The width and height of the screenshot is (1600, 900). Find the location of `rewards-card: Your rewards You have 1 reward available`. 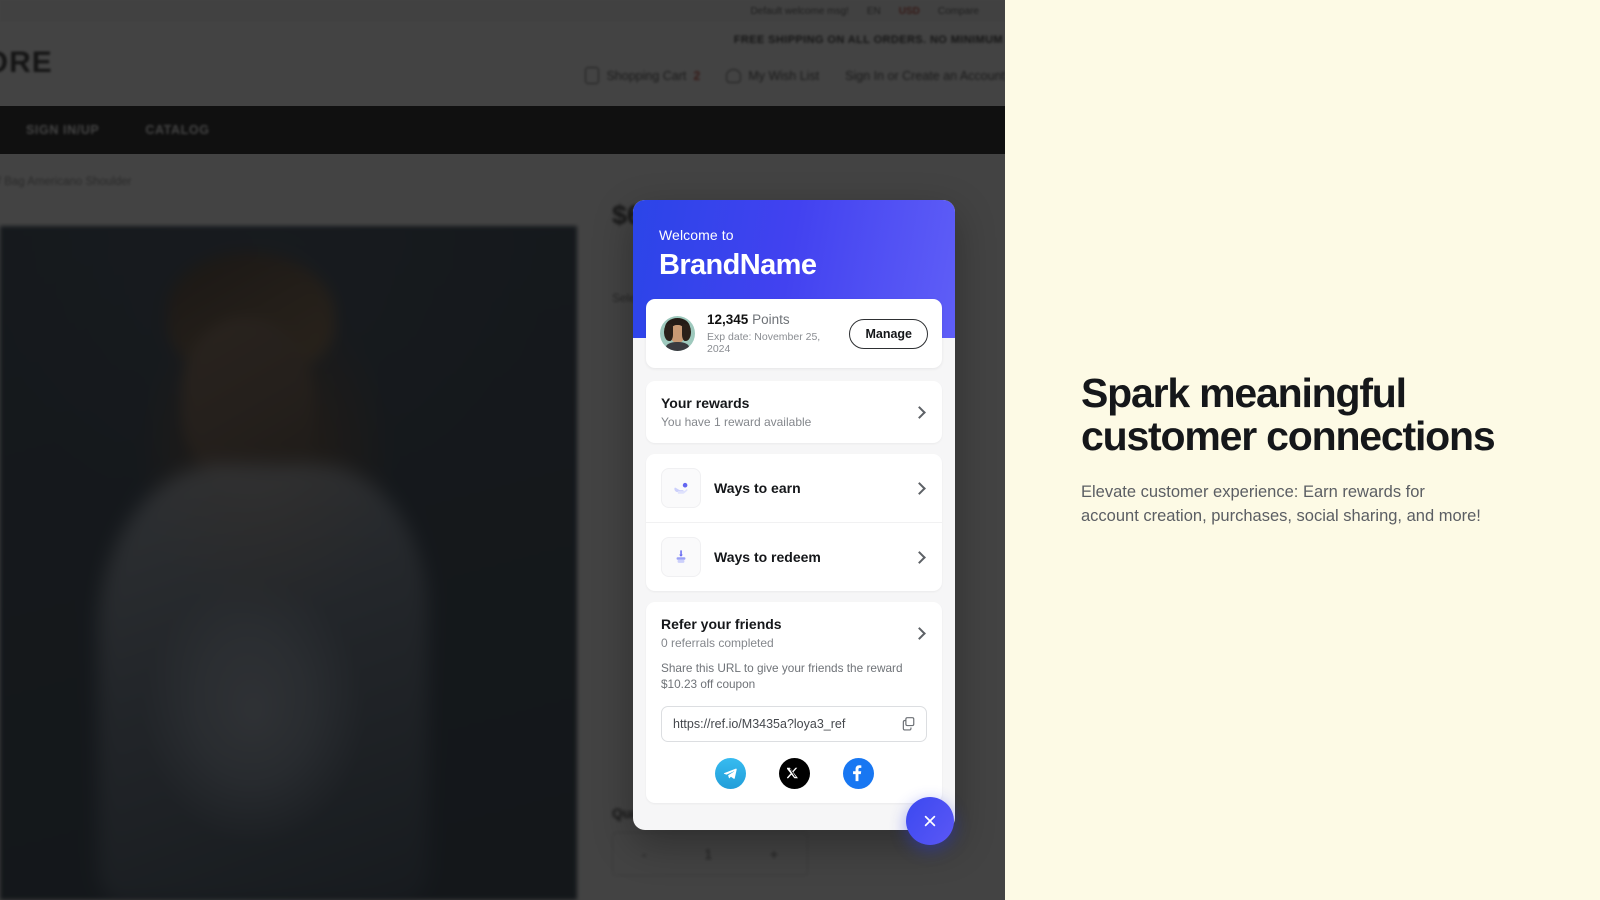

rewards-card: Your rewards You have 1 reward available is located at coordinates (794, 412).